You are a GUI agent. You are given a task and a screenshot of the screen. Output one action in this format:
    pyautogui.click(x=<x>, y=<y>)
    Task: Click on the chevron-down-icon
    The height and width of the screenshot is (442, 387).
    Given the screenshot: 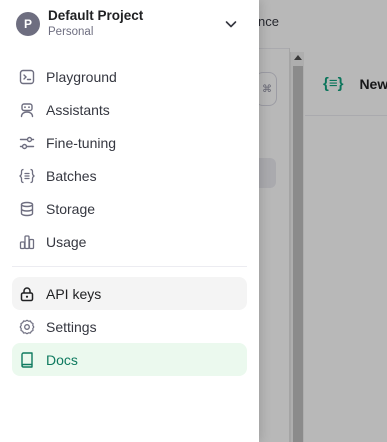 What is the action you would take?
    pyautogui.click(x=231, y=24)
    